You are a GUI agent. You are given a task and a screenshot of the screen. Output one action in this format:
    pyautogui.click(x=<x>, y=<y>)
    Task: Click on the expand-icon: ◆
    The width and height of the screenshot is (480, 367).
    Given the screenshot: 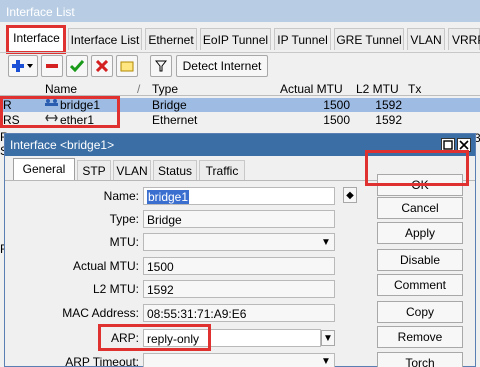 What is the action you would take?
    pyautogui.click(x=350, y=195)
    